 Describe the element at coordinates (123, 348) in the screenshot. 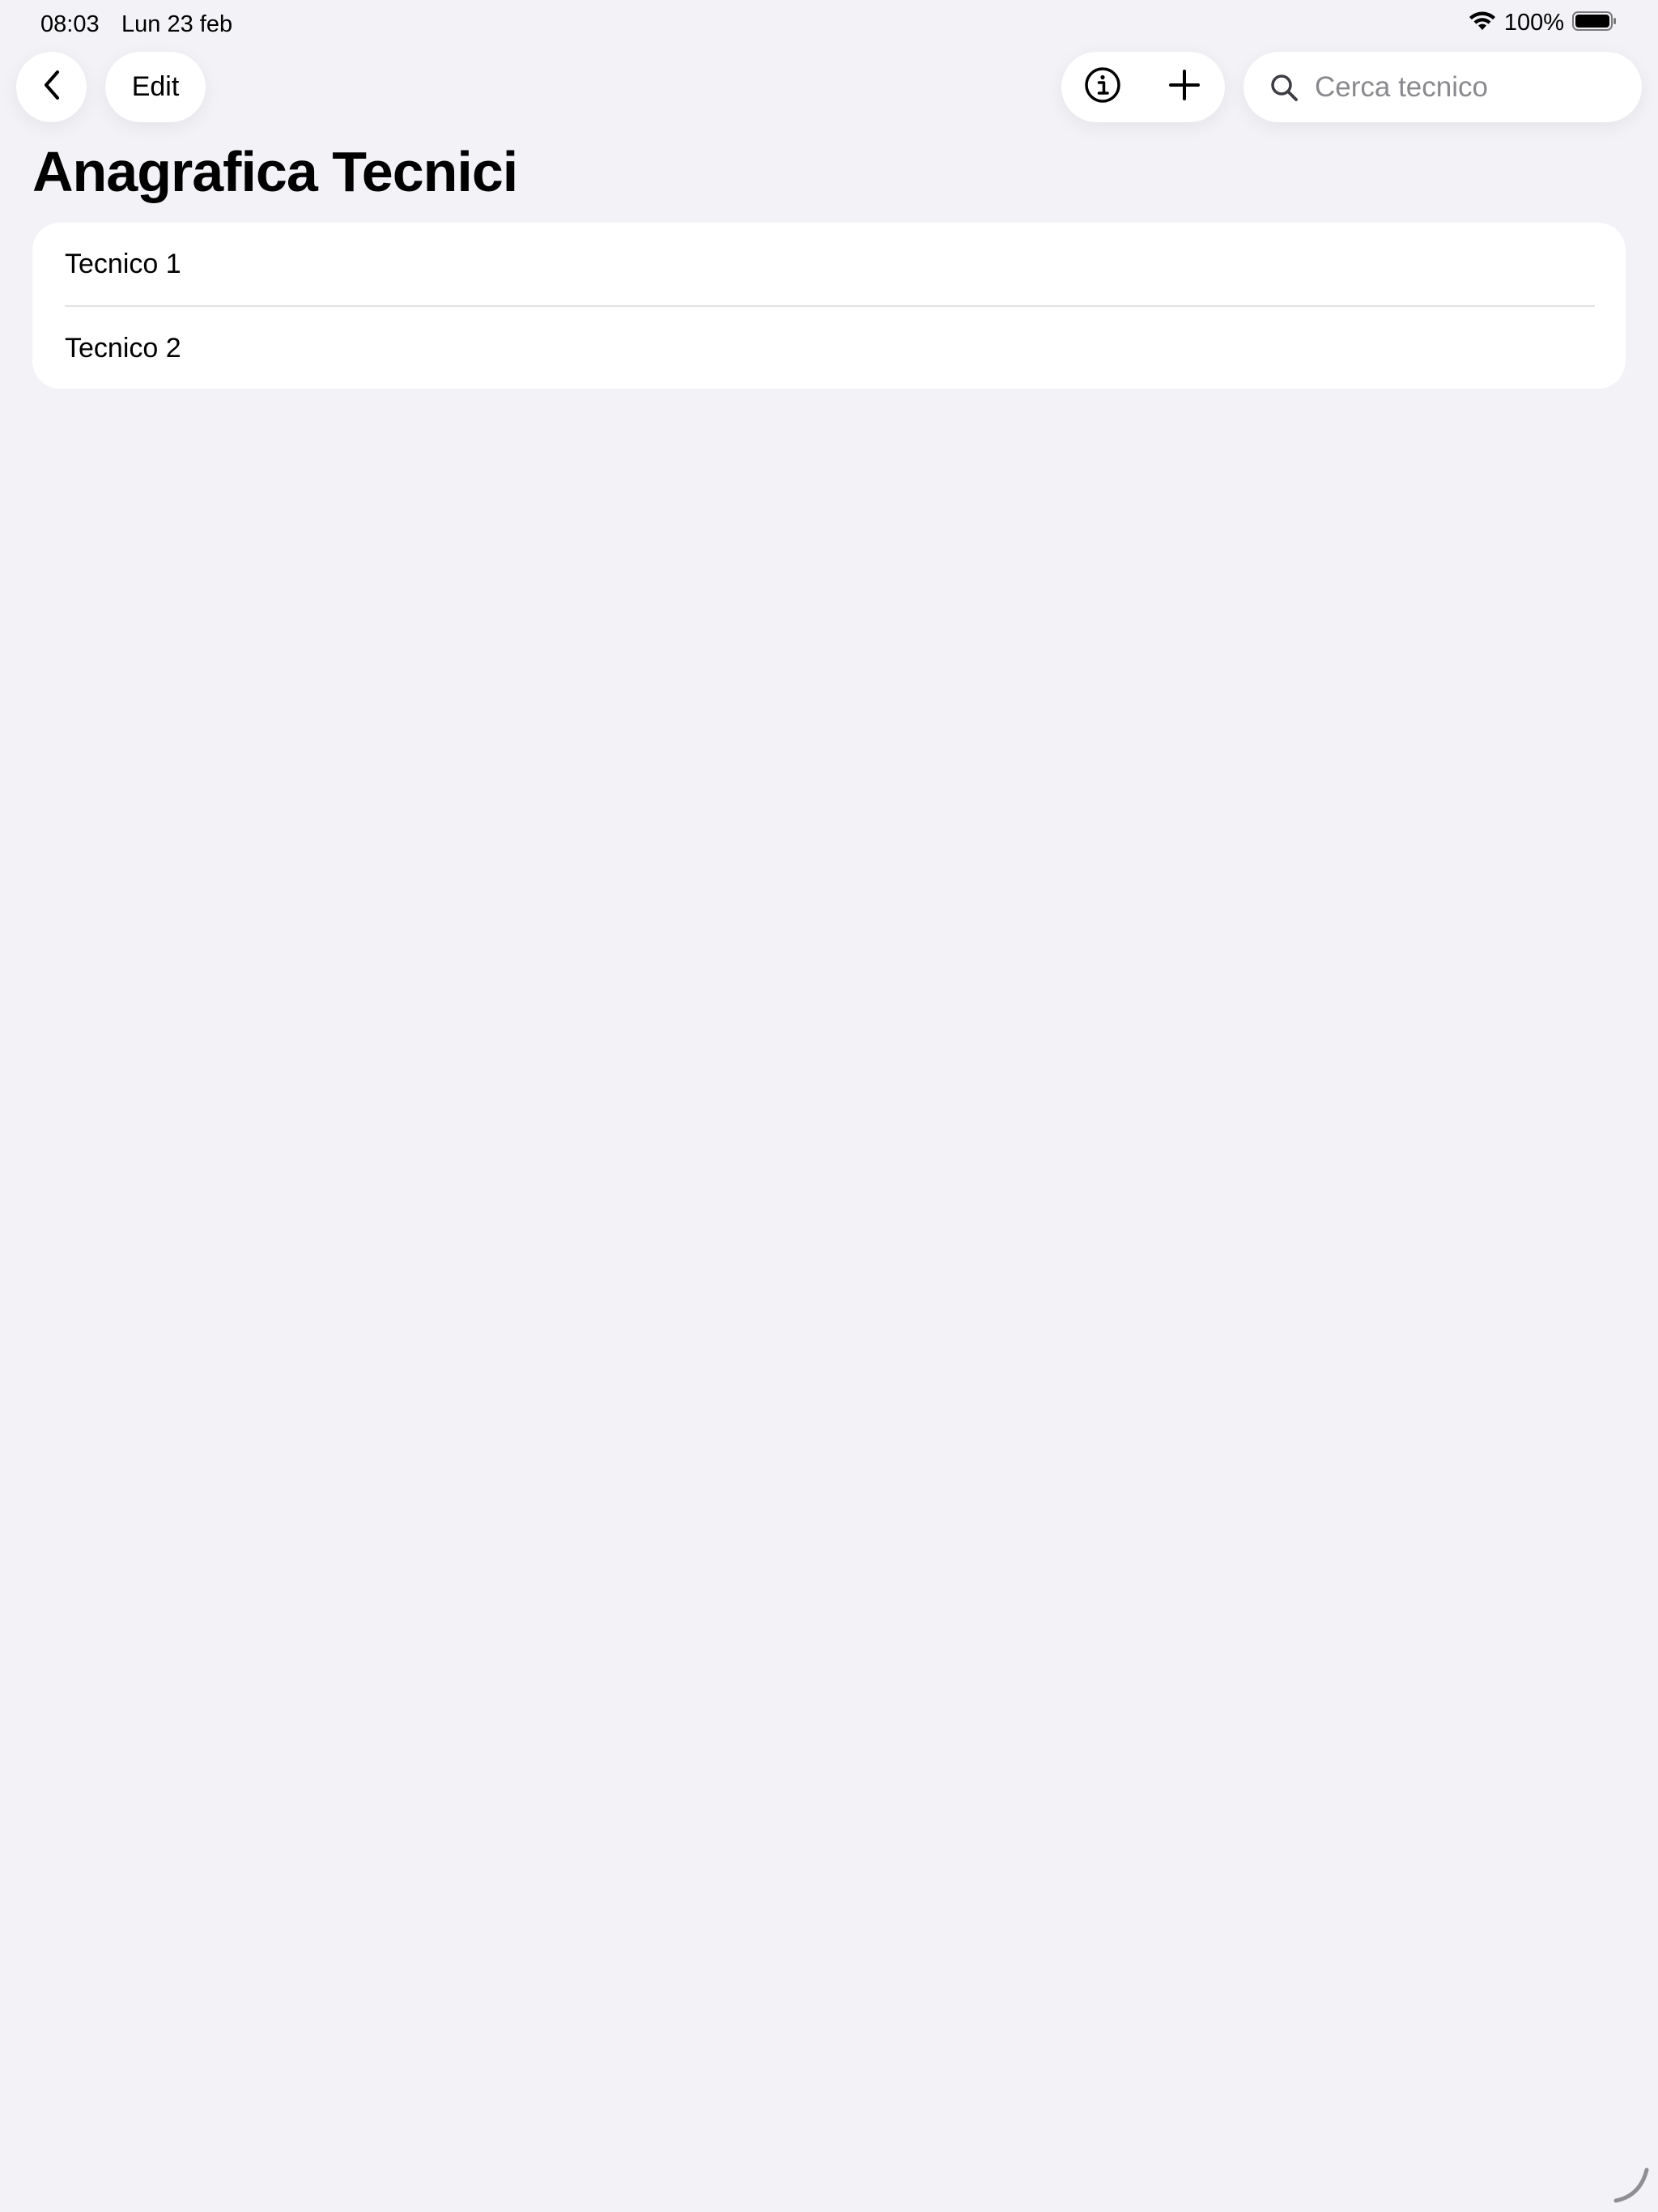

I see `list-item-label: Tecnico 2` at that location.